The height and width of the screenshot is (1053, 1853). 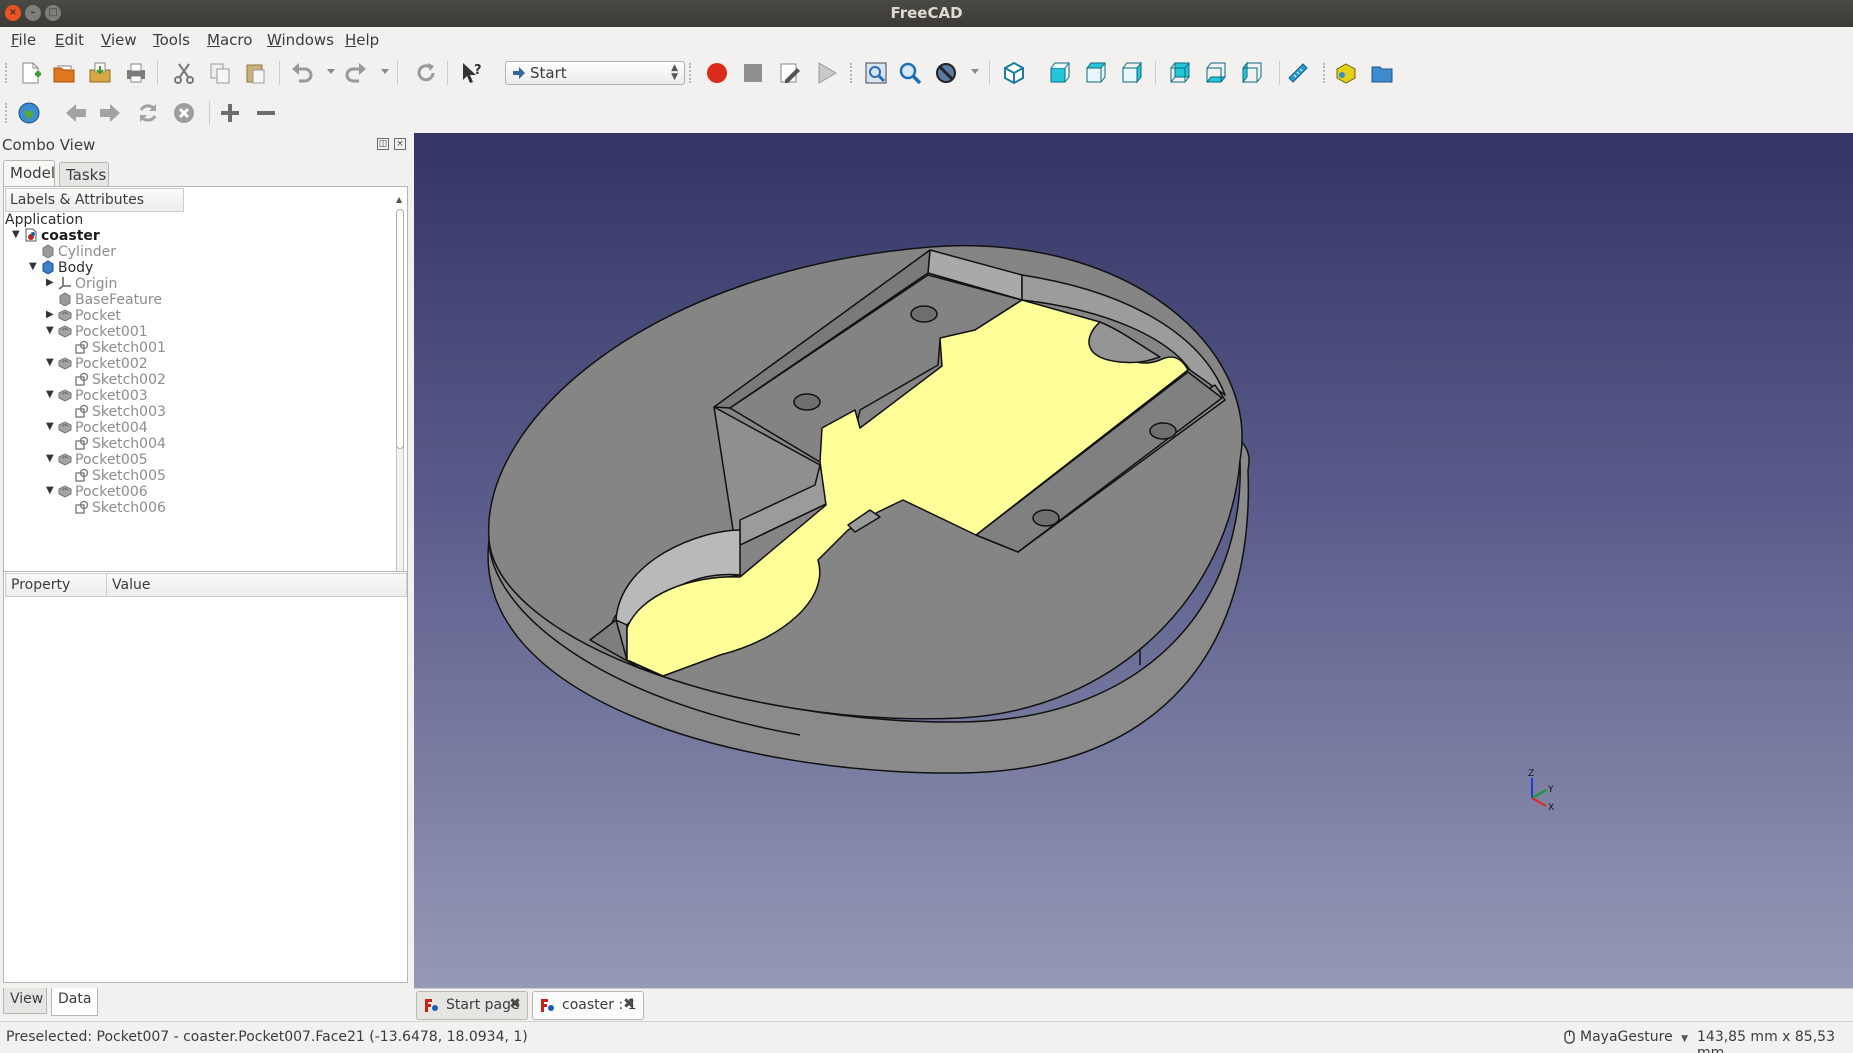 I want to click on whats-this-icon: ?, so click(x=472, y=73).